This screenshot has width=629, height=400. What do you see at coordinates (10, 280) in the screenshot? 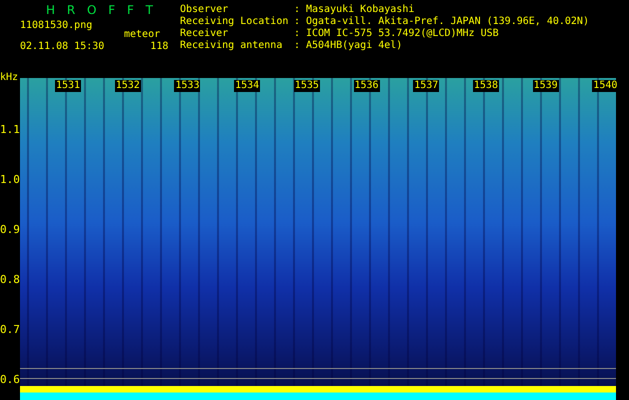
I see `axis-tick-label: 0.8` at bounding box center [10, 280].